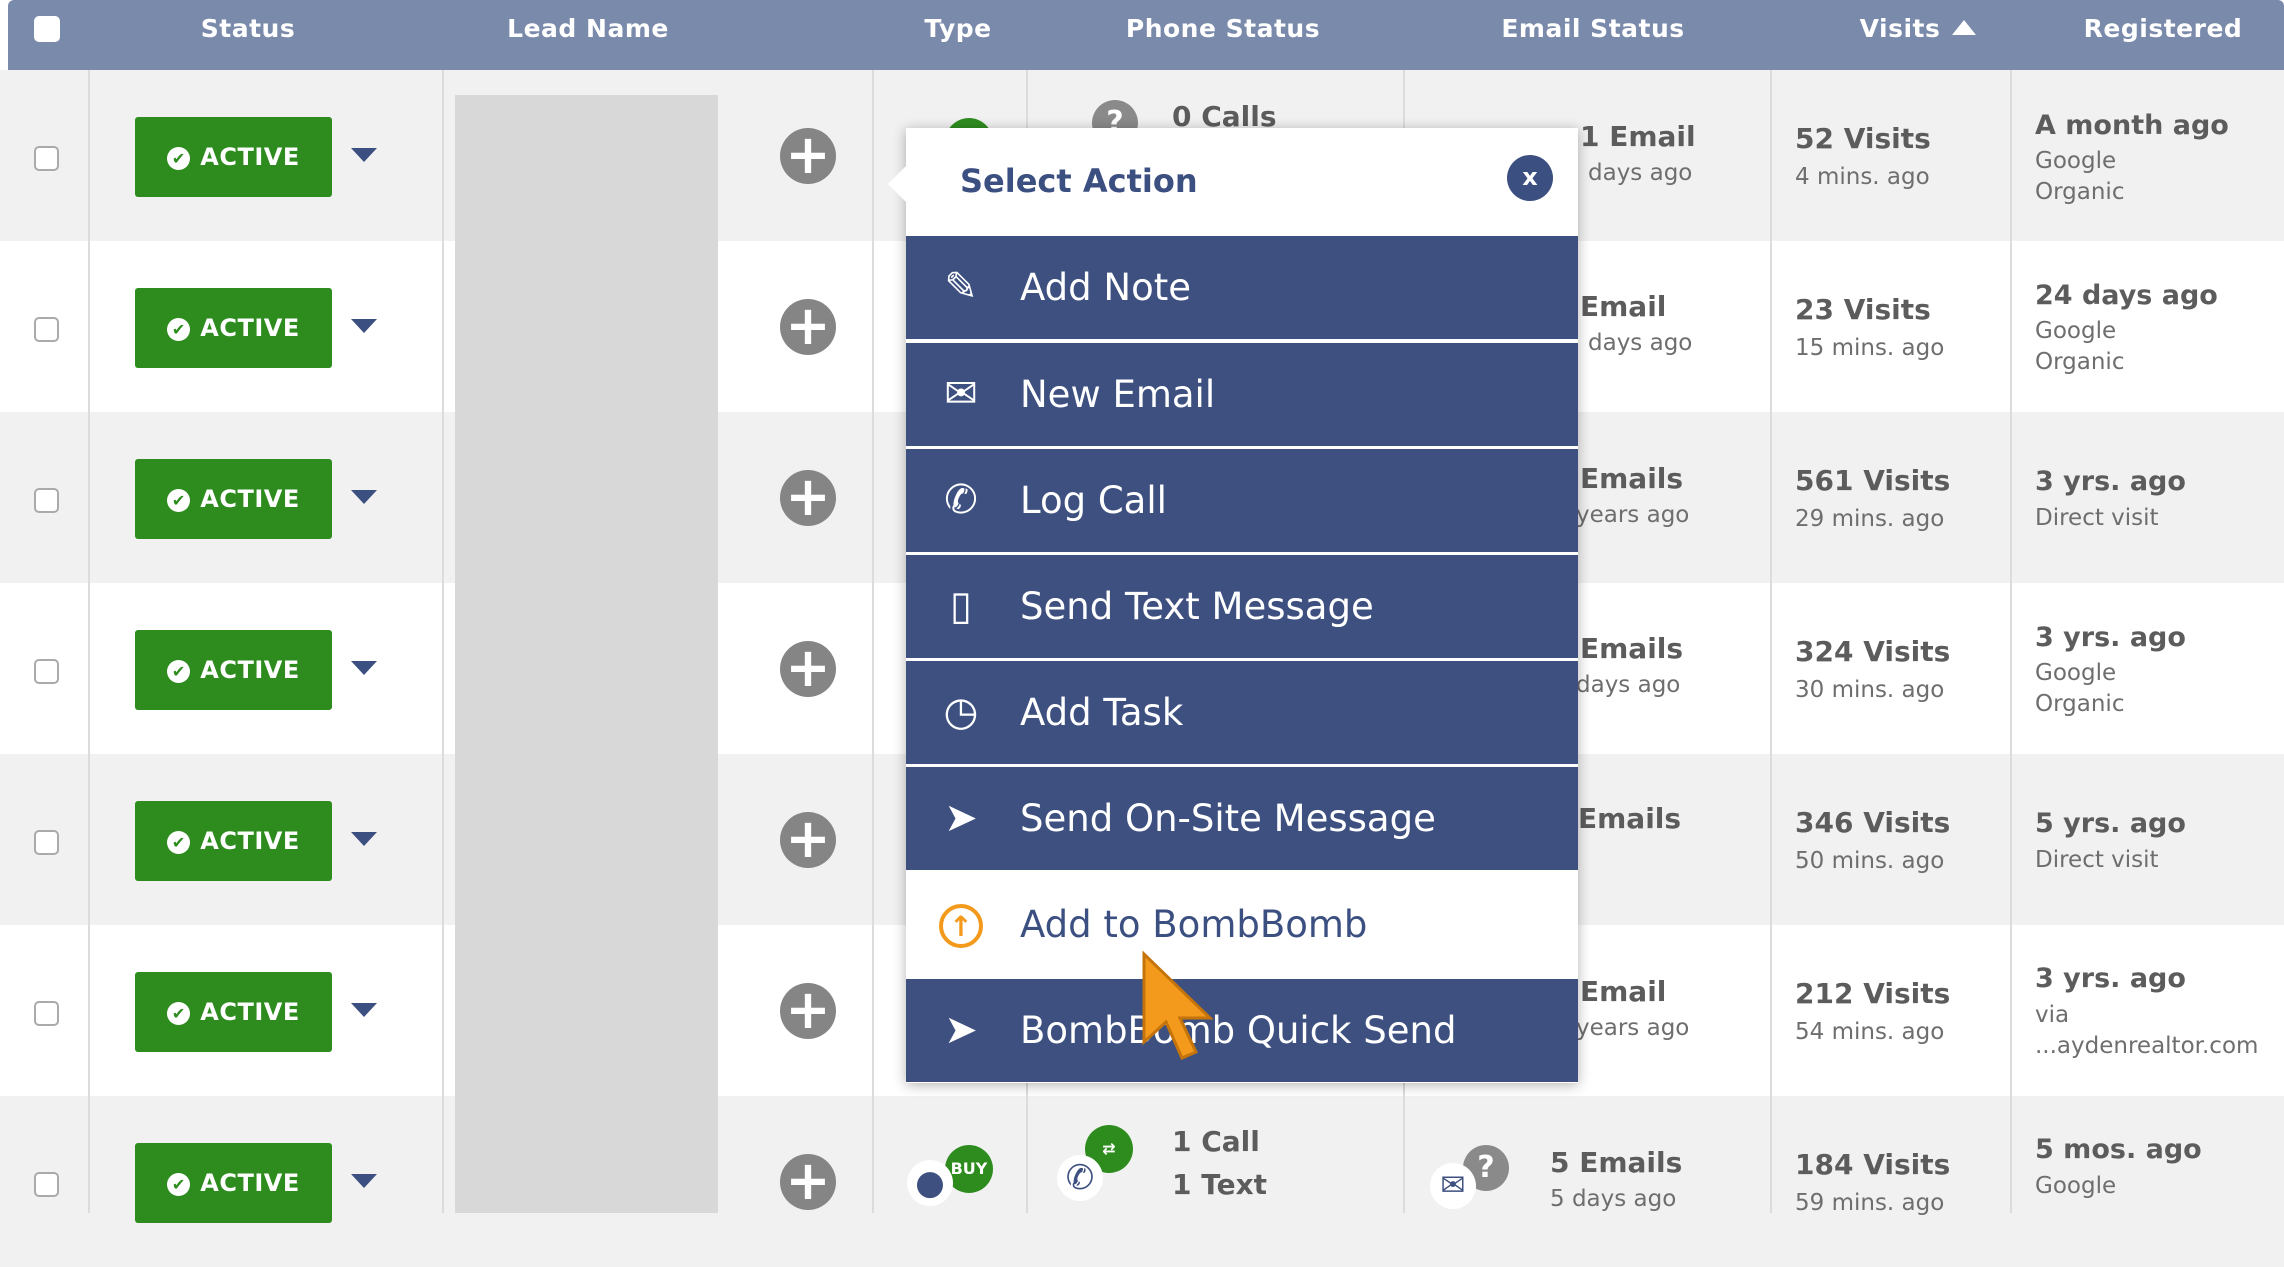  Describe the element at coordinates (2126, 295) in the screenshot. I see `registered-when: 24 days ago` at that location.